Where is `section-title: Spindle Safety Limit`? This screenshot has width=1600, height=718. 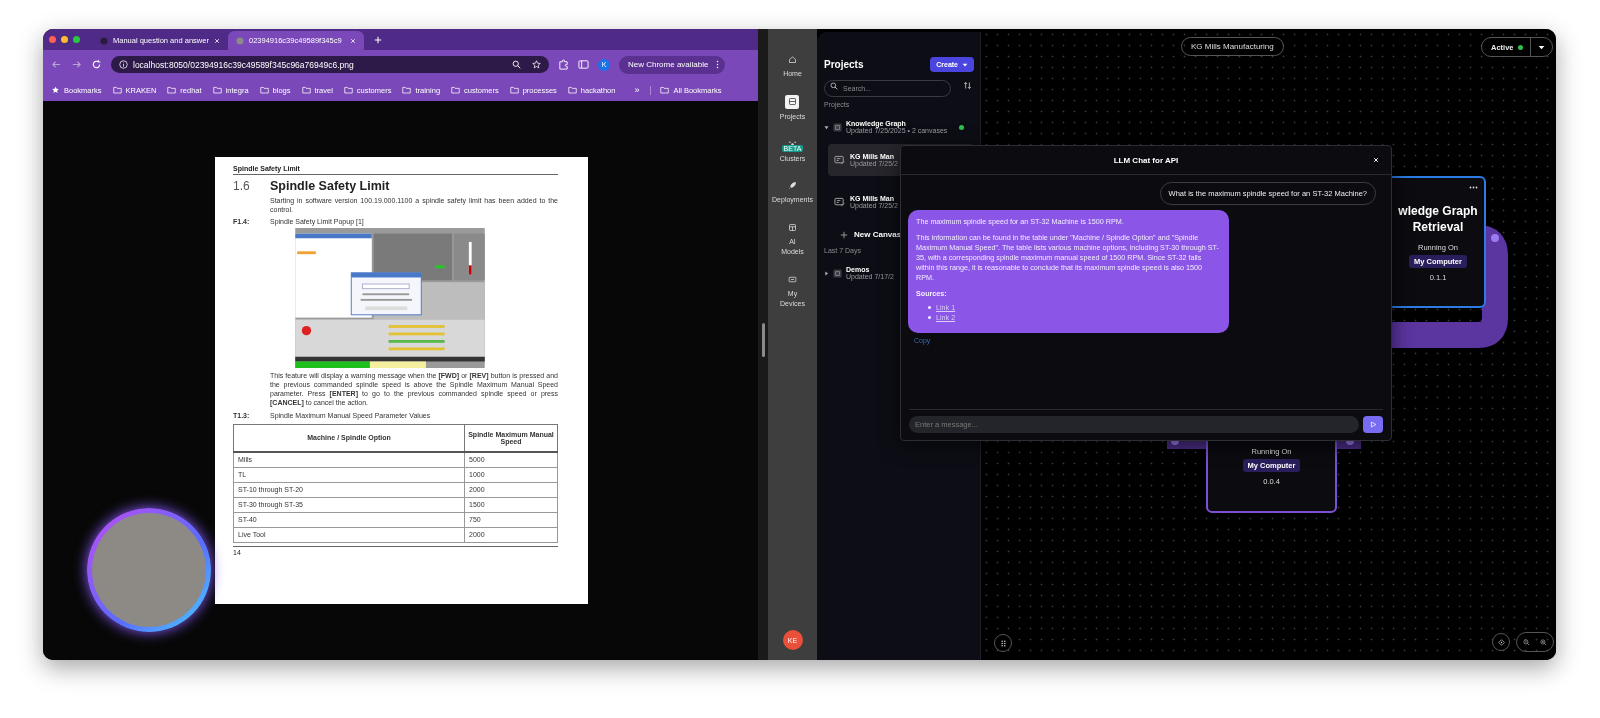
section-title: Spindle Safety Limit is located at coordinates (330, 186).